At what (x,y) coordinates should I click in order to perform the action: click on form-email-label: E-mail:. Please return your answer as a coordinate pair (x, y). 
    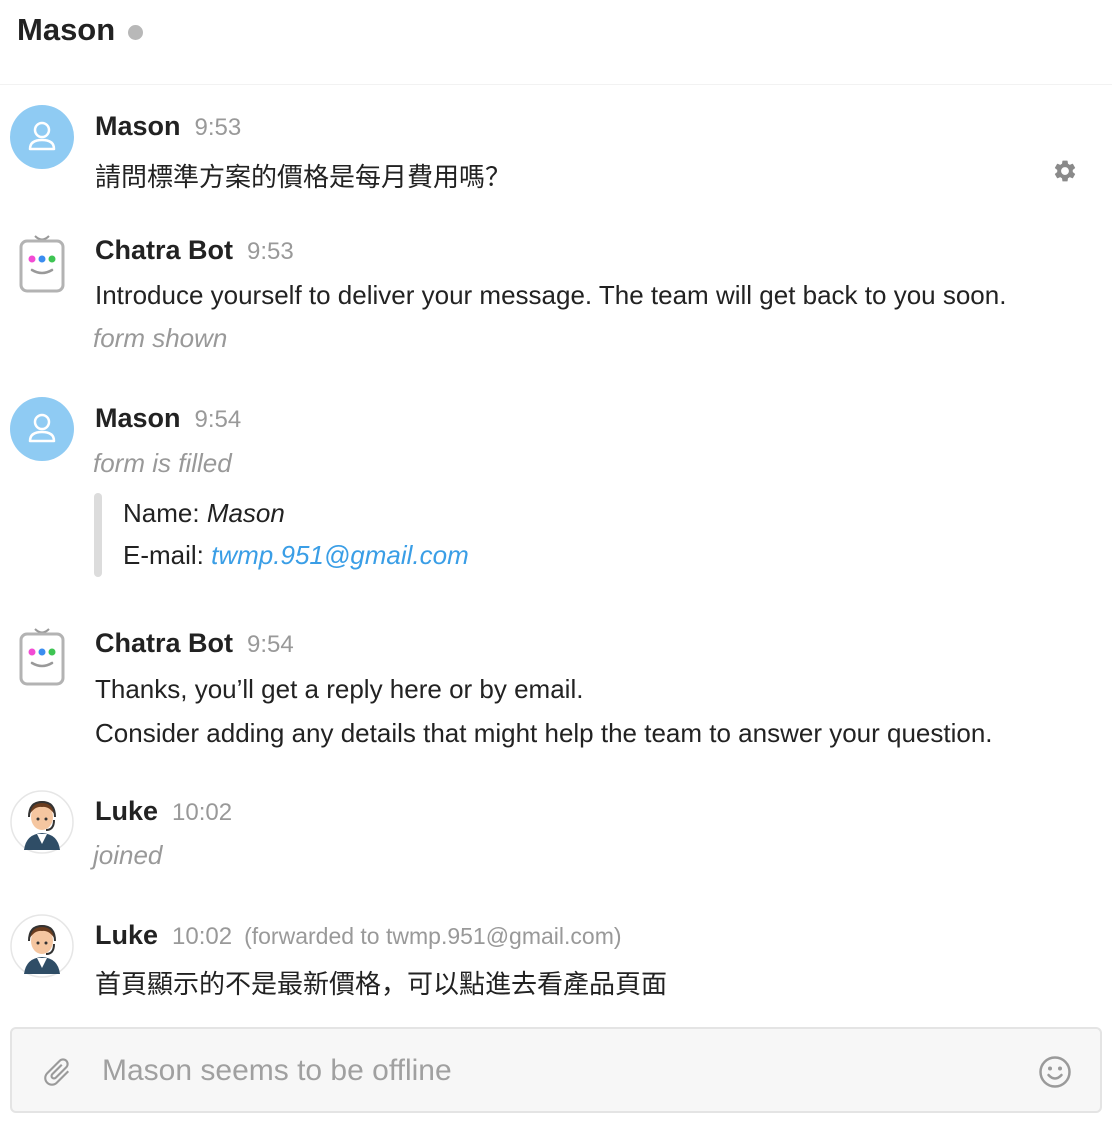
    Looking at the image, I should click on (163, 555).